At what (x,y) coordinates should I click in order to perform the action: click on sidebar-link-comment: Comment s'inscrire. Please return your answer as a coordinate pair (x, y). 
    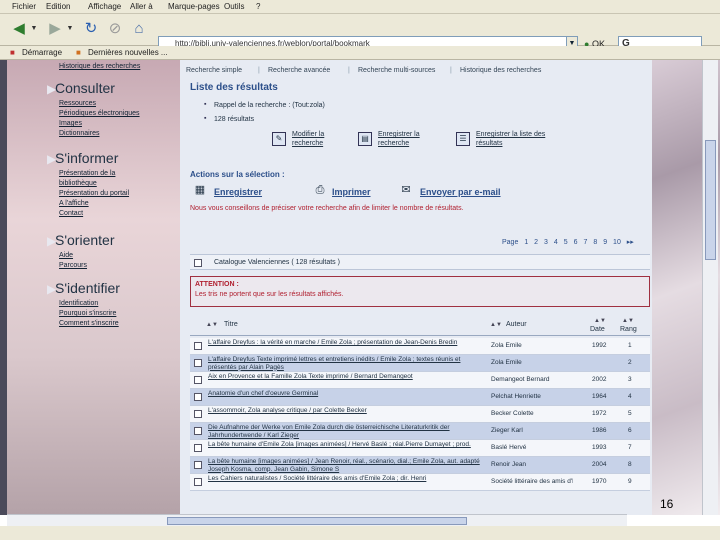
    Looking at the image, I should click on (89, 323).